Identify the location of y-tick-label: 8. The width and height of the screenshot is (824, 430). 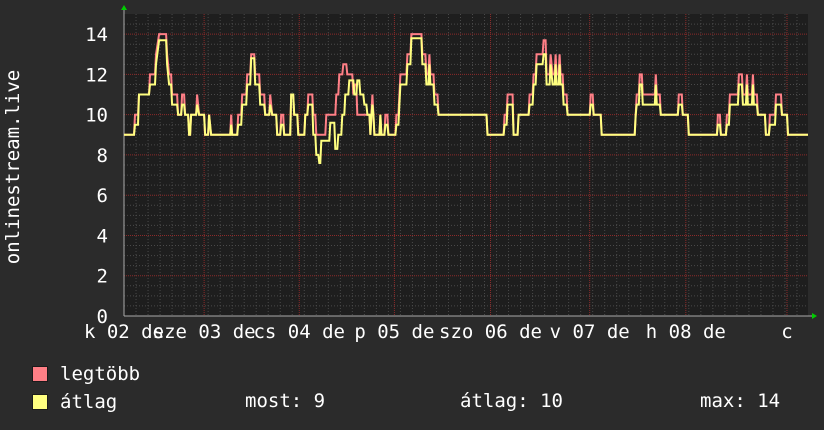
(102, 156).